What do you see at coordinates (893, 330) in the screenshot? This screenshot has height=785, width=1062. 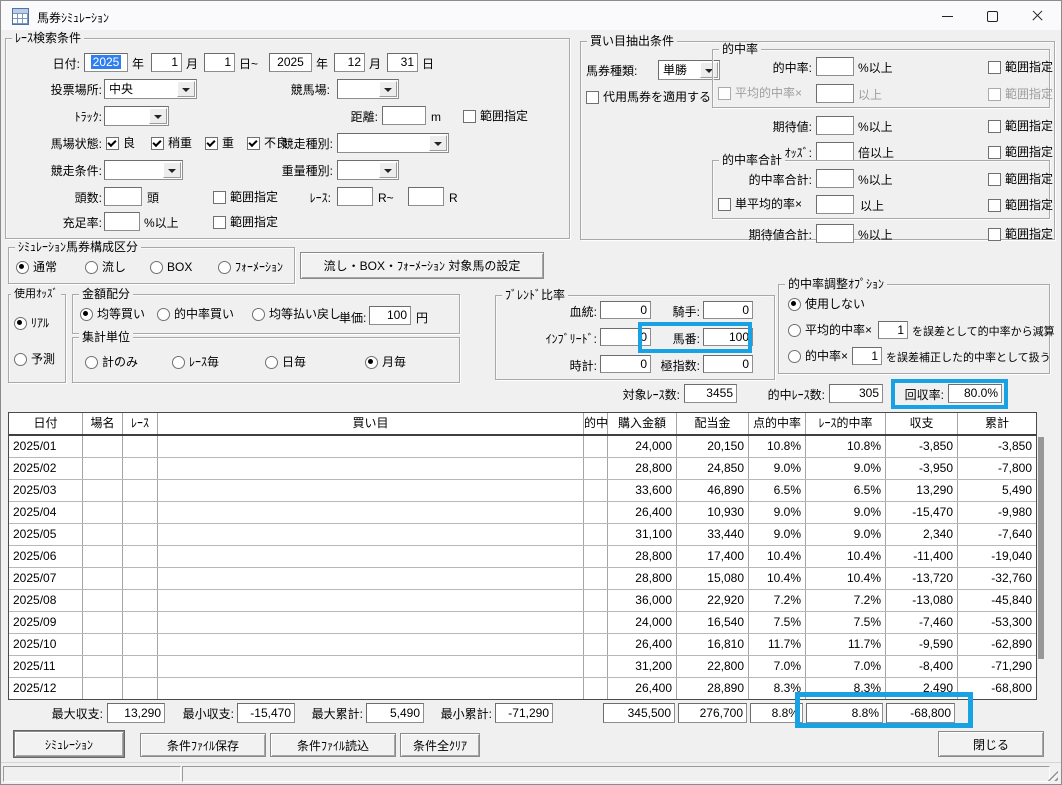 I see `adjust-avg-input: 1` at bounding box center [893, 330].